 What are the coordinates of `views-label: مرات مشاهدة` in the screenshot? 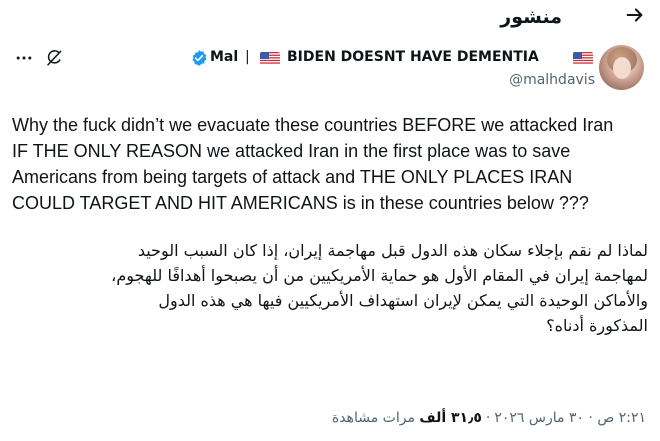 It's located at (373, 418).